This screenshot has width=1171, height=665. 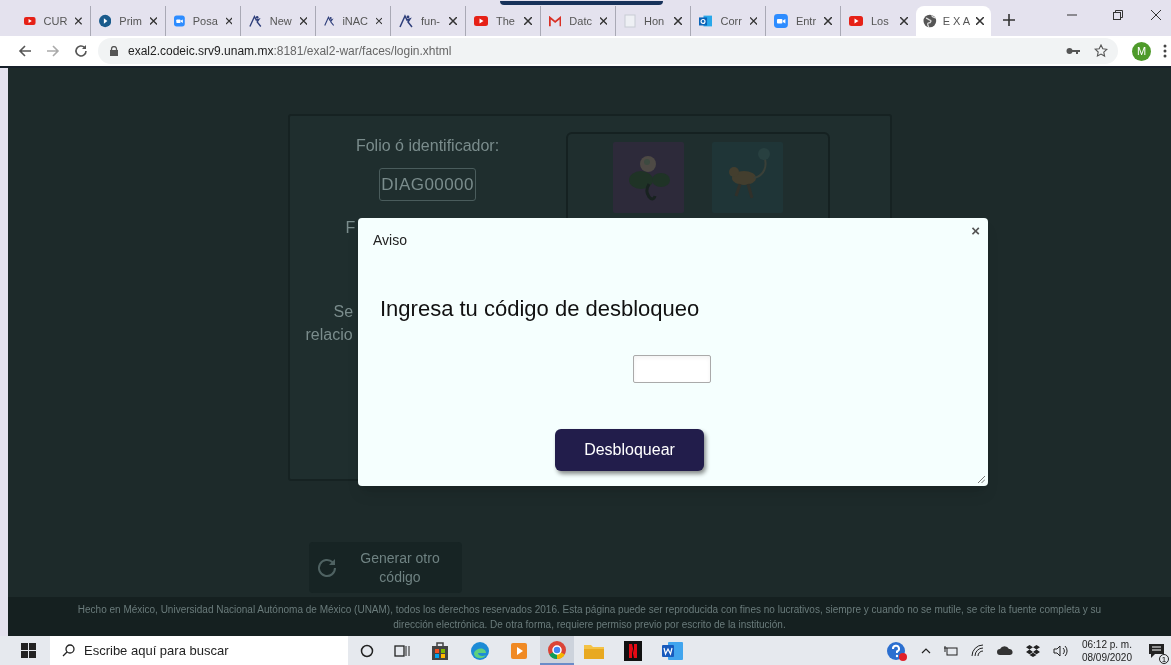 I want to click on footer-text: Hecho en México, Universidad Nacional Autónoma de México (UNAM), todos los derechos reservados 2016. Esta página puede ser reproducida con fines no lucrativos, siempre y cuando no se mutile, se cite la fuente completa y su dirección electrónica. De otra forma, requiere permiso previo por escrito de la institución., so click(x=589, y=617).